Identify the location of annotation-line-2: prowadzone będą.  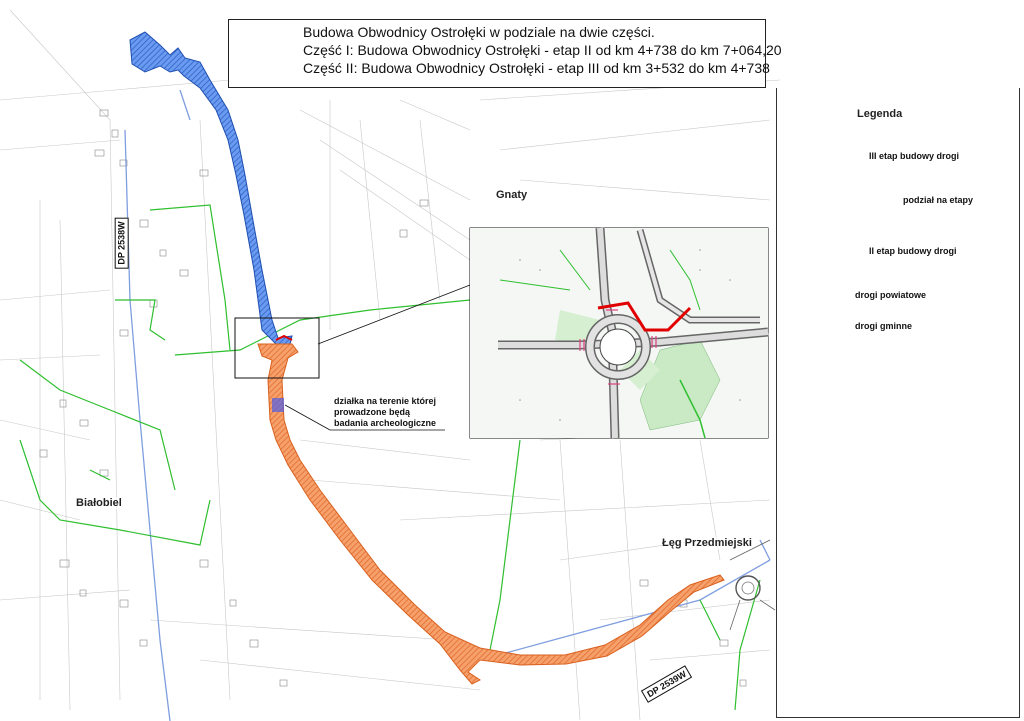
(372, 412).